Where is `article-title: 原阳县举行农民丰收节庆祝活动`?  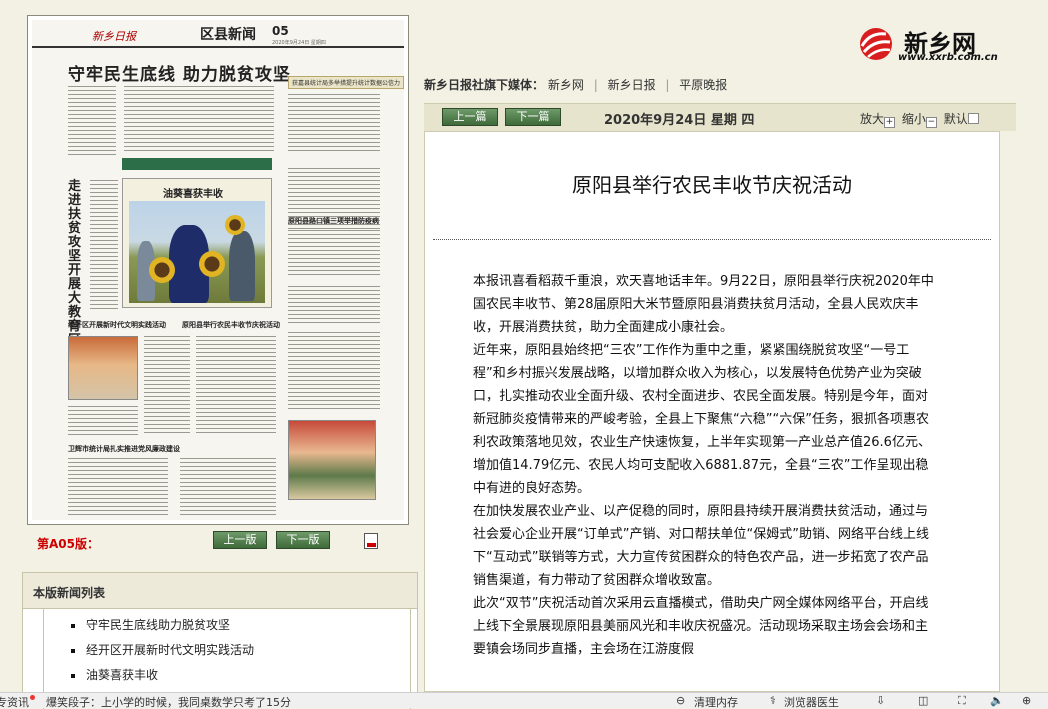 article-title: 原阳县举行农民丰收节庆祝活动 is located at coordinates (712, 185).